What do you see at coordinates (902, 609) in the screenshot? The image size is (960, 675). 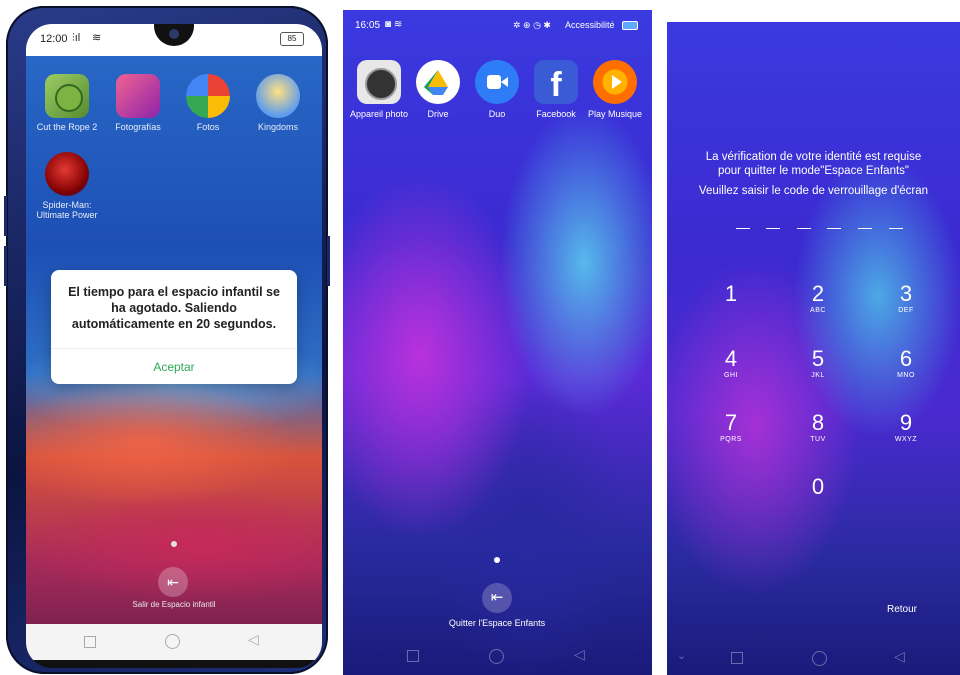 I see `back-button: Retour` at bounding box center [902, 609].